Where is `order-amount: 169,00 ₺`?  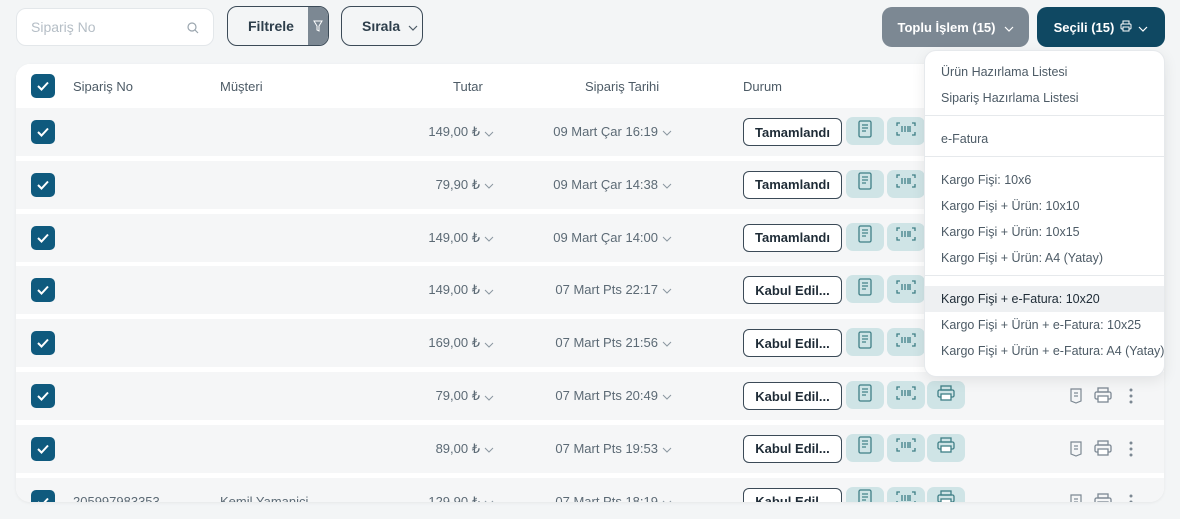 order-amount: 169,00 ₺ is located at coordinates (461, 343).